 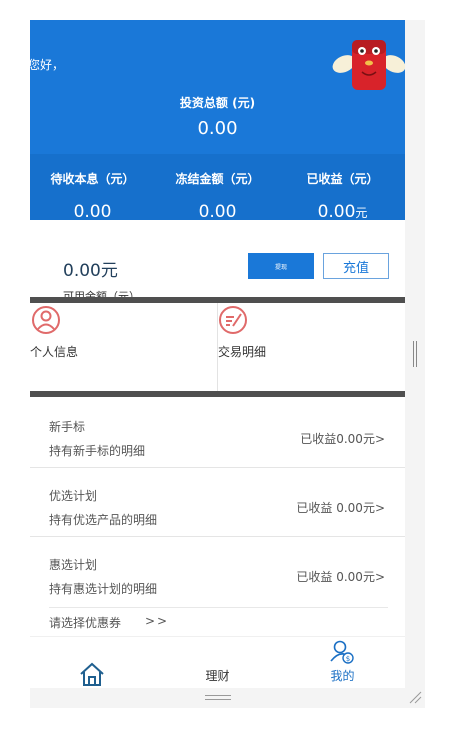 I want to click on tab-finance: 理财, so click(x=217, y=662).